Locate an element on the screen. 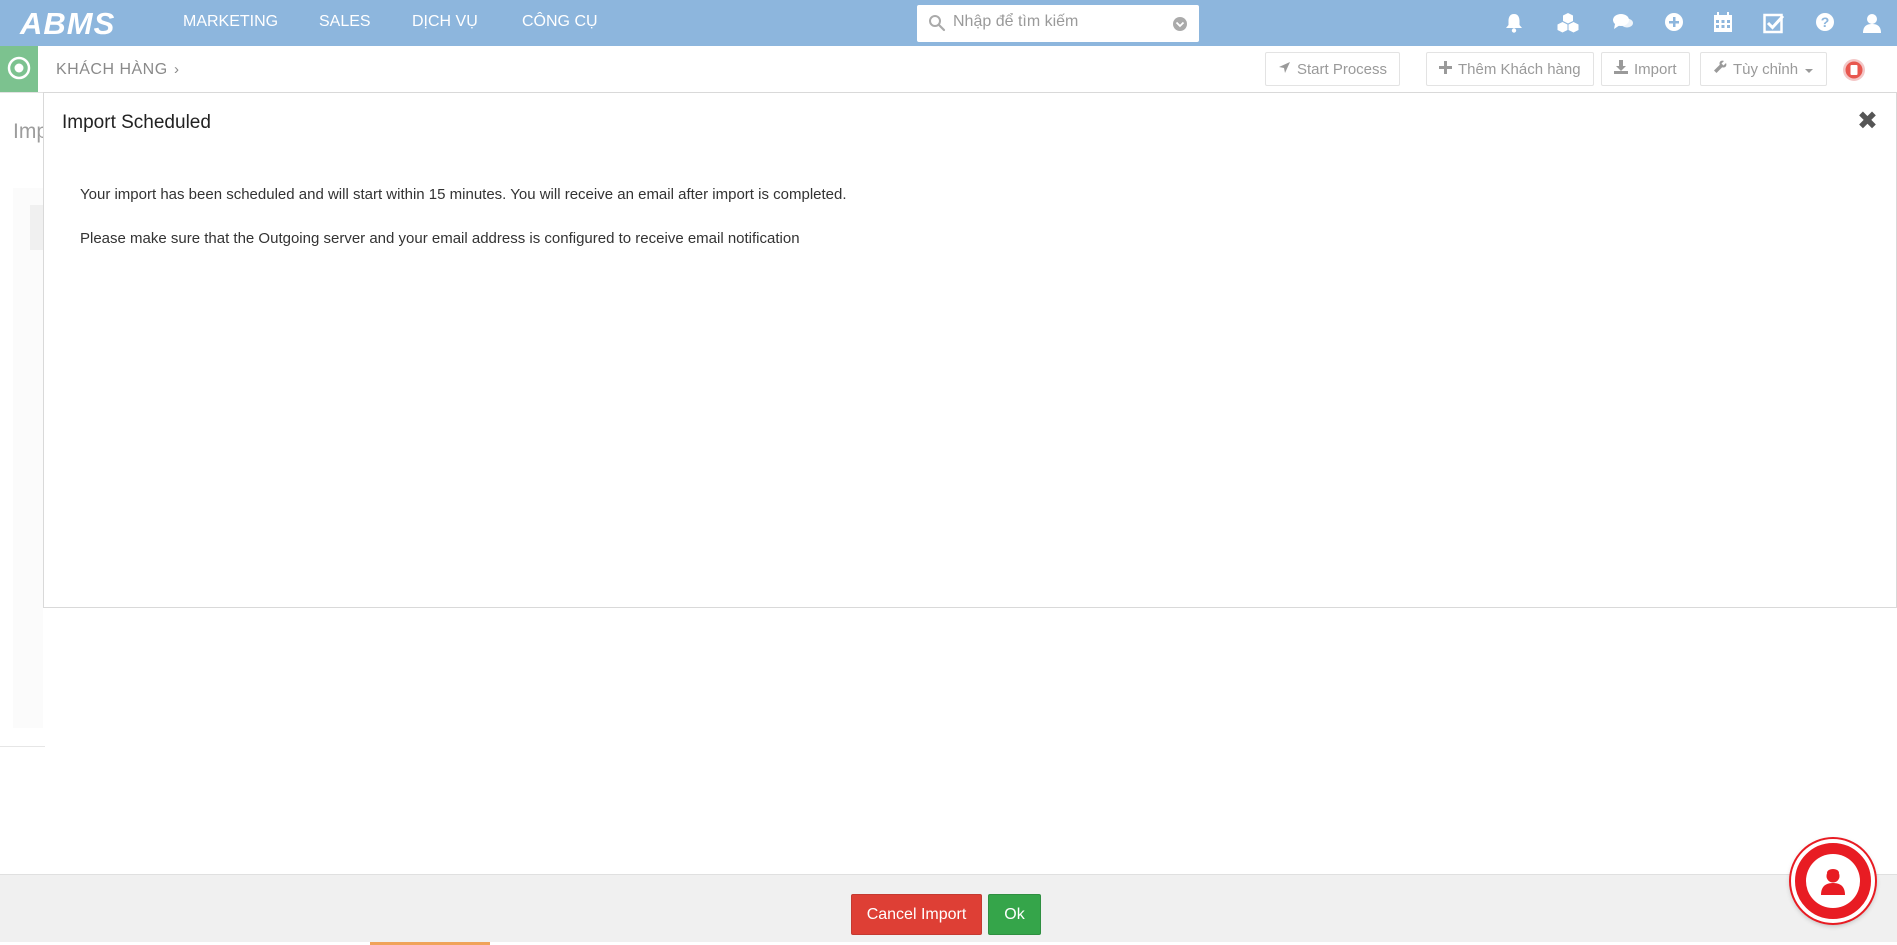 The image size is (1897, 945). calendar-icon is located at coordinates (1723, 25).